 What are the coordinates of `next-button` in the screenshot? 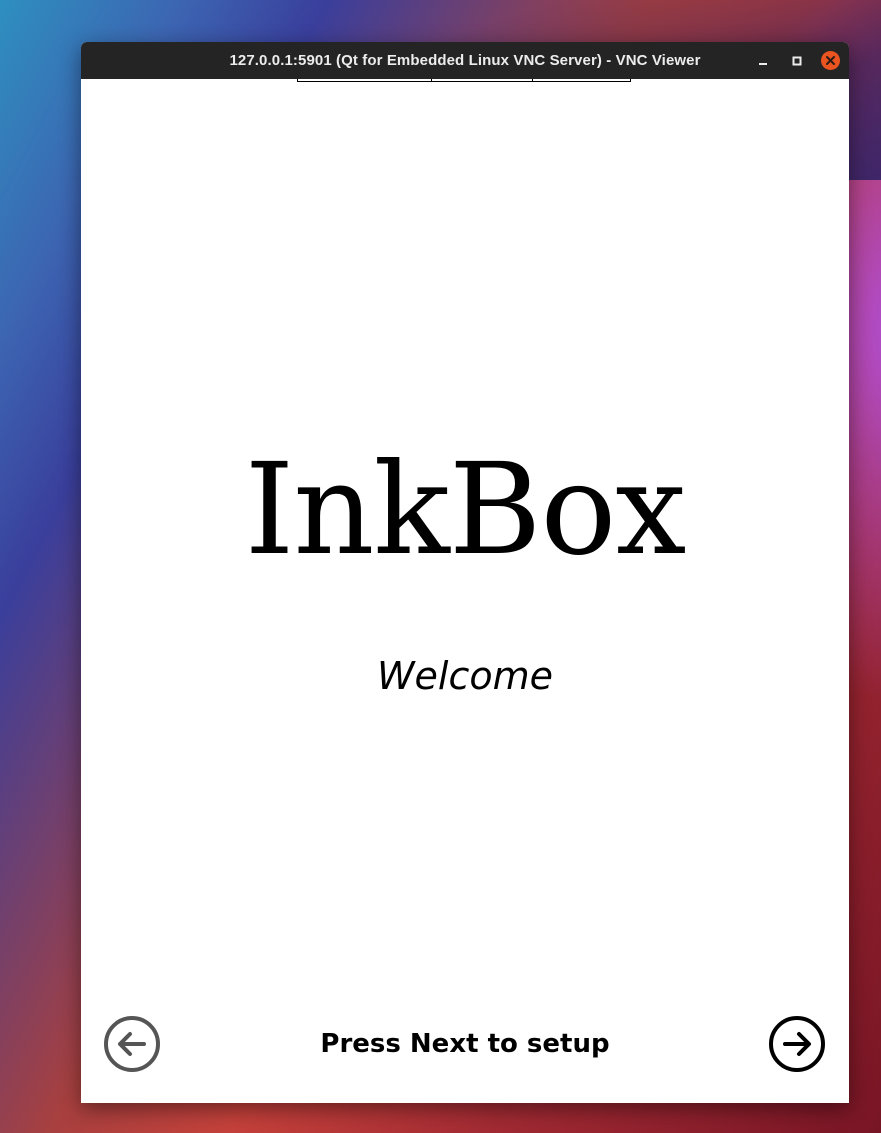 It's located at (797, 1044).